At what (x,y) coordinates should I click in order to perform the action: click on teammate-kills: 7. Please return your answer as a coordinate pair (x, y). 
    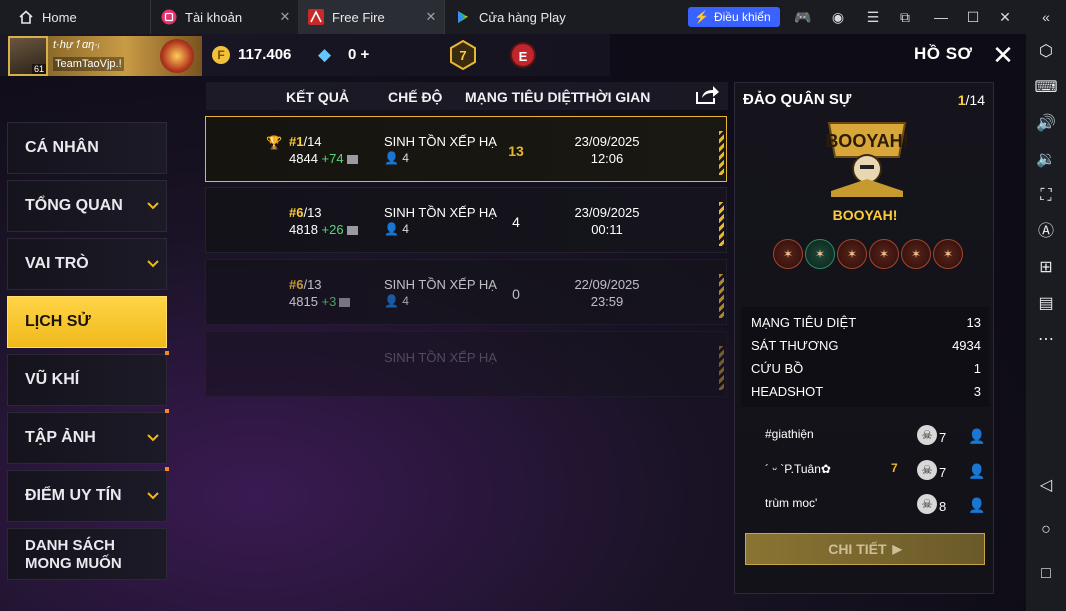
    Looking at the image, I should click on (943, 472).